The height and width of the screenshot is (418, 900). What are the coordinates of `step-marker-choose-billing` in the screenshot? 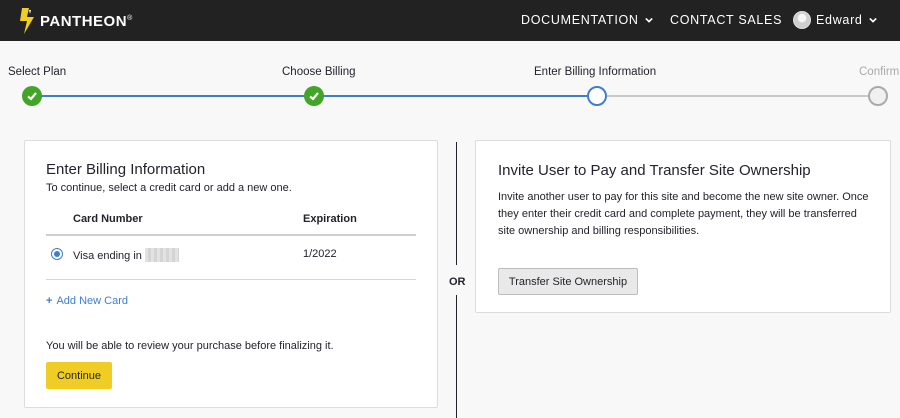 It's located at (314, 96).